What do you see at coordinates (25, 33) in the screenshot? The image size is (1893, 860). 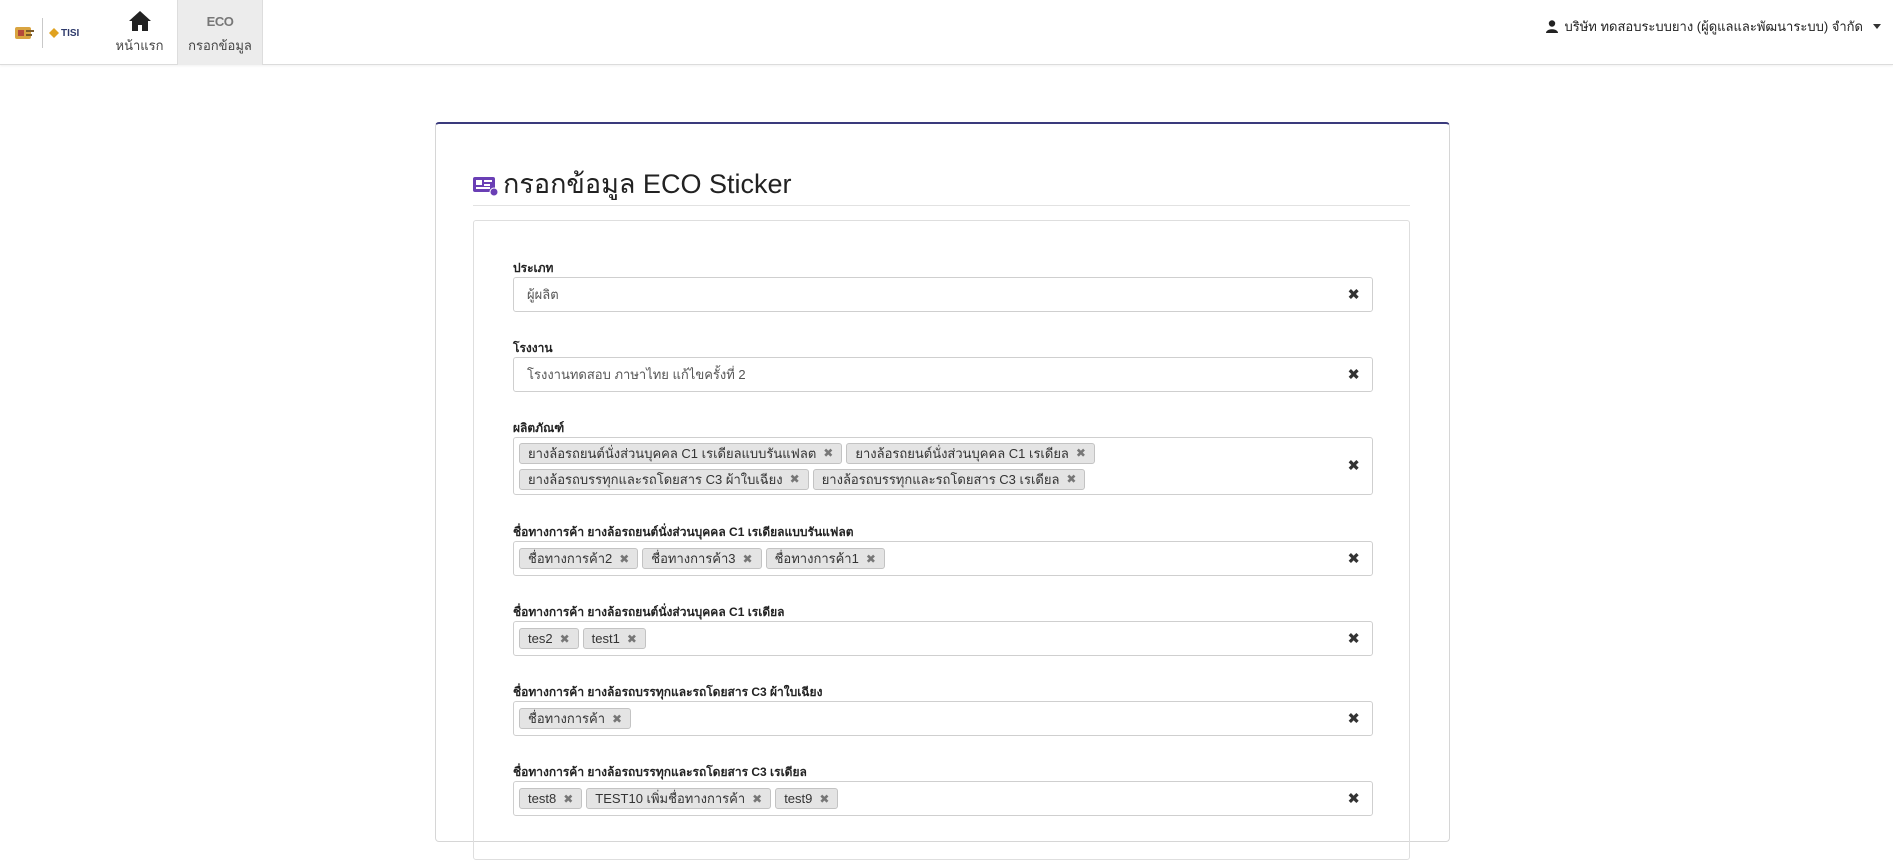 I see `ministry-logo-icon` at bounding box center [25, 33].